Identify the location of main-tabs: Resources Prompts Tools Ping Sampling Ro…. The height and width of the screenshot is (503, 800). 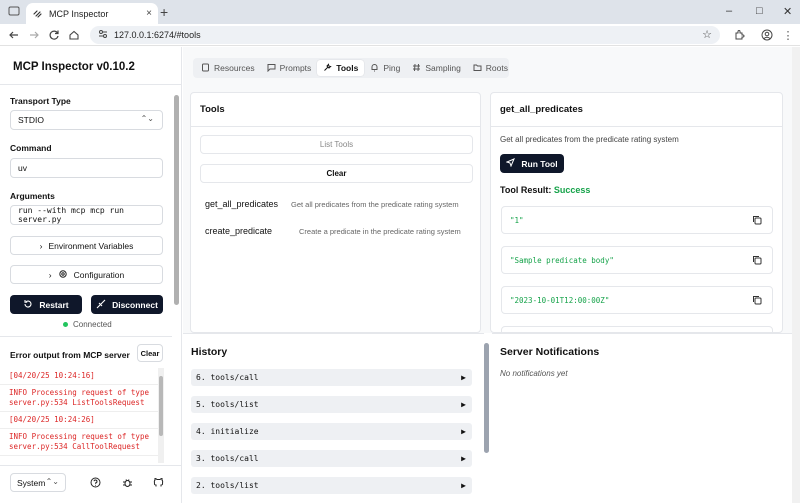
(351, 68).